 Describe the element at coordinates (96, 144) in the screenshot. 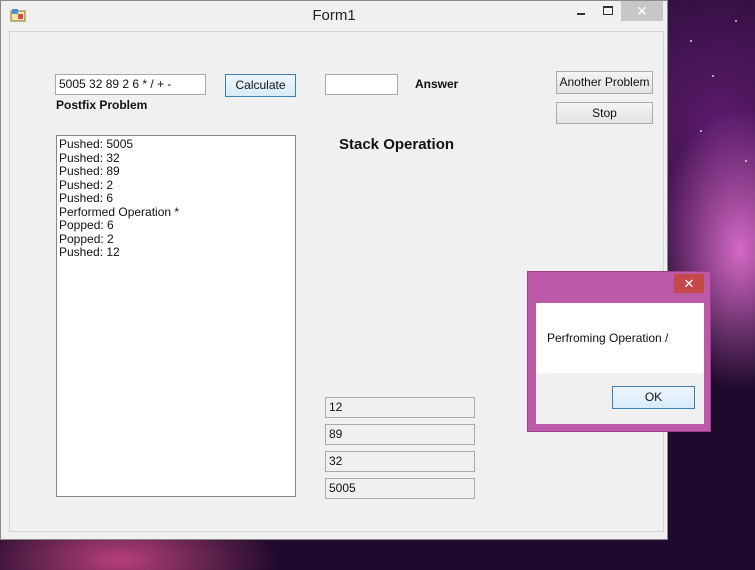

I see `list-item: Pushed: 5005` at that location.